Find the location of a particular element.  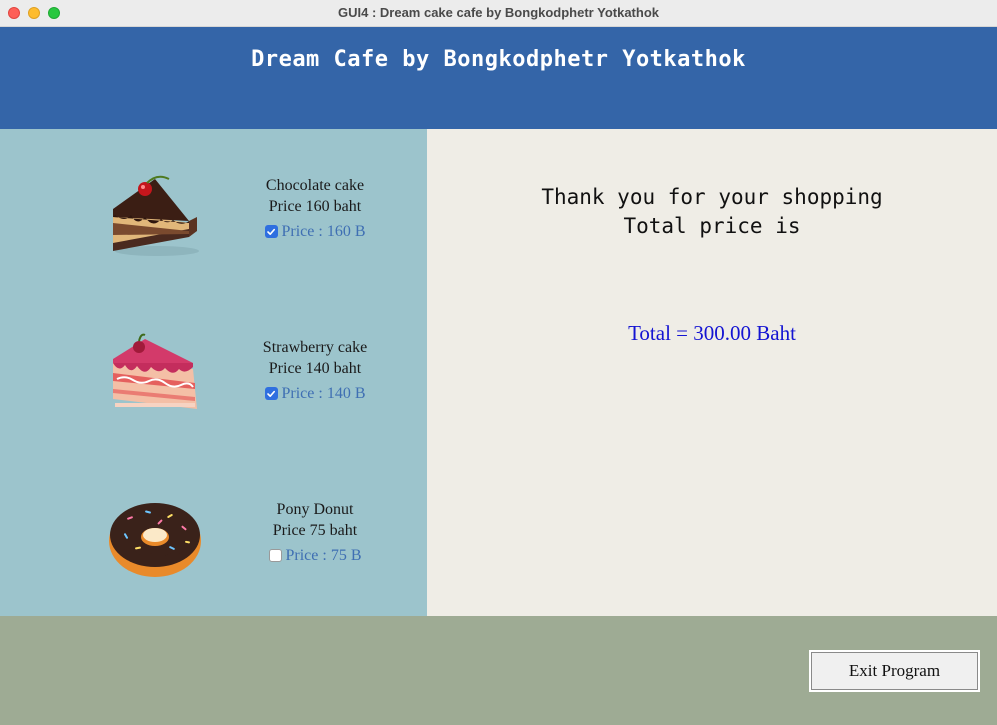

product-price: Price 160 baht is located at coordinates (315, 206).